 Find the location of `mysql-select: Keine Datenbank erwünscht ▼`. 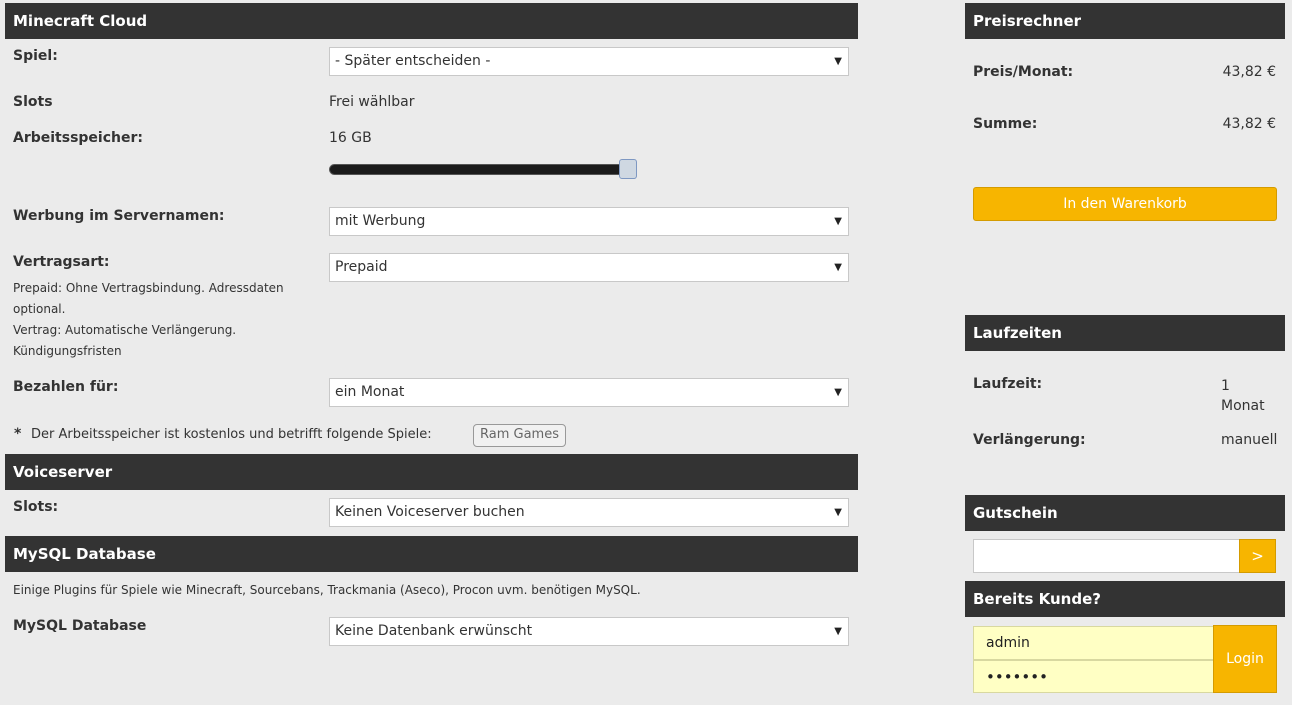

mysql-select: Keine Datenbank erwünscht ▼ is located at coordinates (589, 631).